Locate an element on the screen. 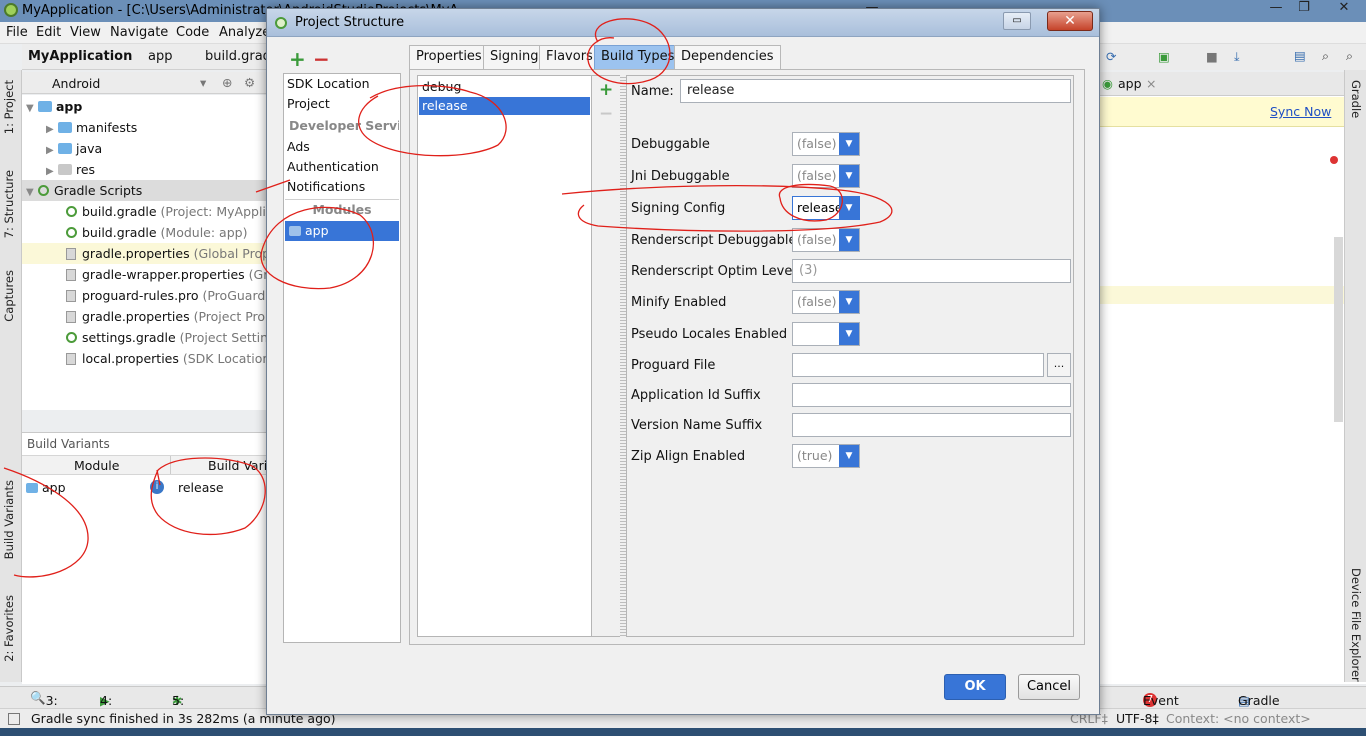 The width and height of the screenshot is (1366, 736). column-module: Module is located at coordinates (96, 465).